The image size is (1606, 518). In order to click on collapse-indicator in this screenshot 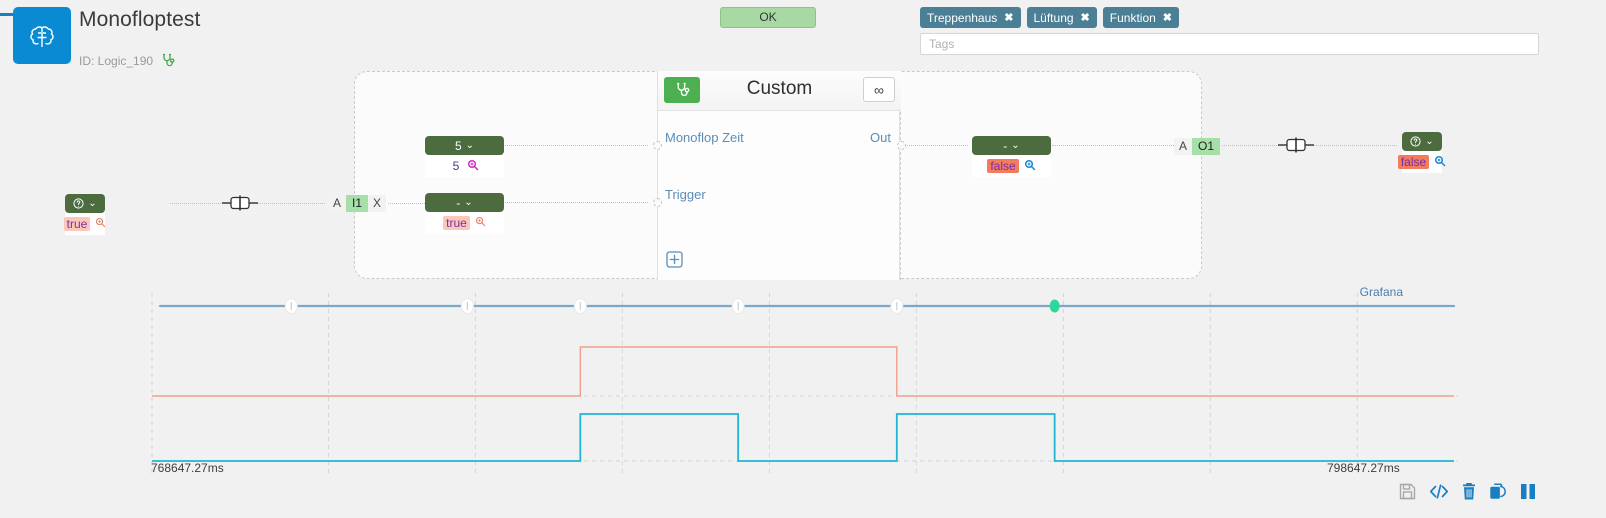, I will do `click(7, 14)`.